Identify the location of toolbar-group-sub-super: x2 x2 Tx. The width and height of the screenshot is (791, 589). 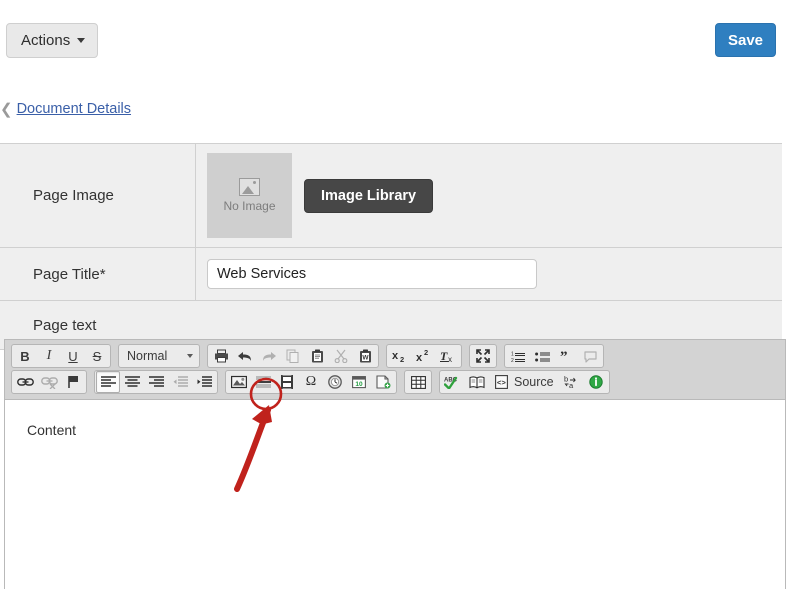
(424, 356).